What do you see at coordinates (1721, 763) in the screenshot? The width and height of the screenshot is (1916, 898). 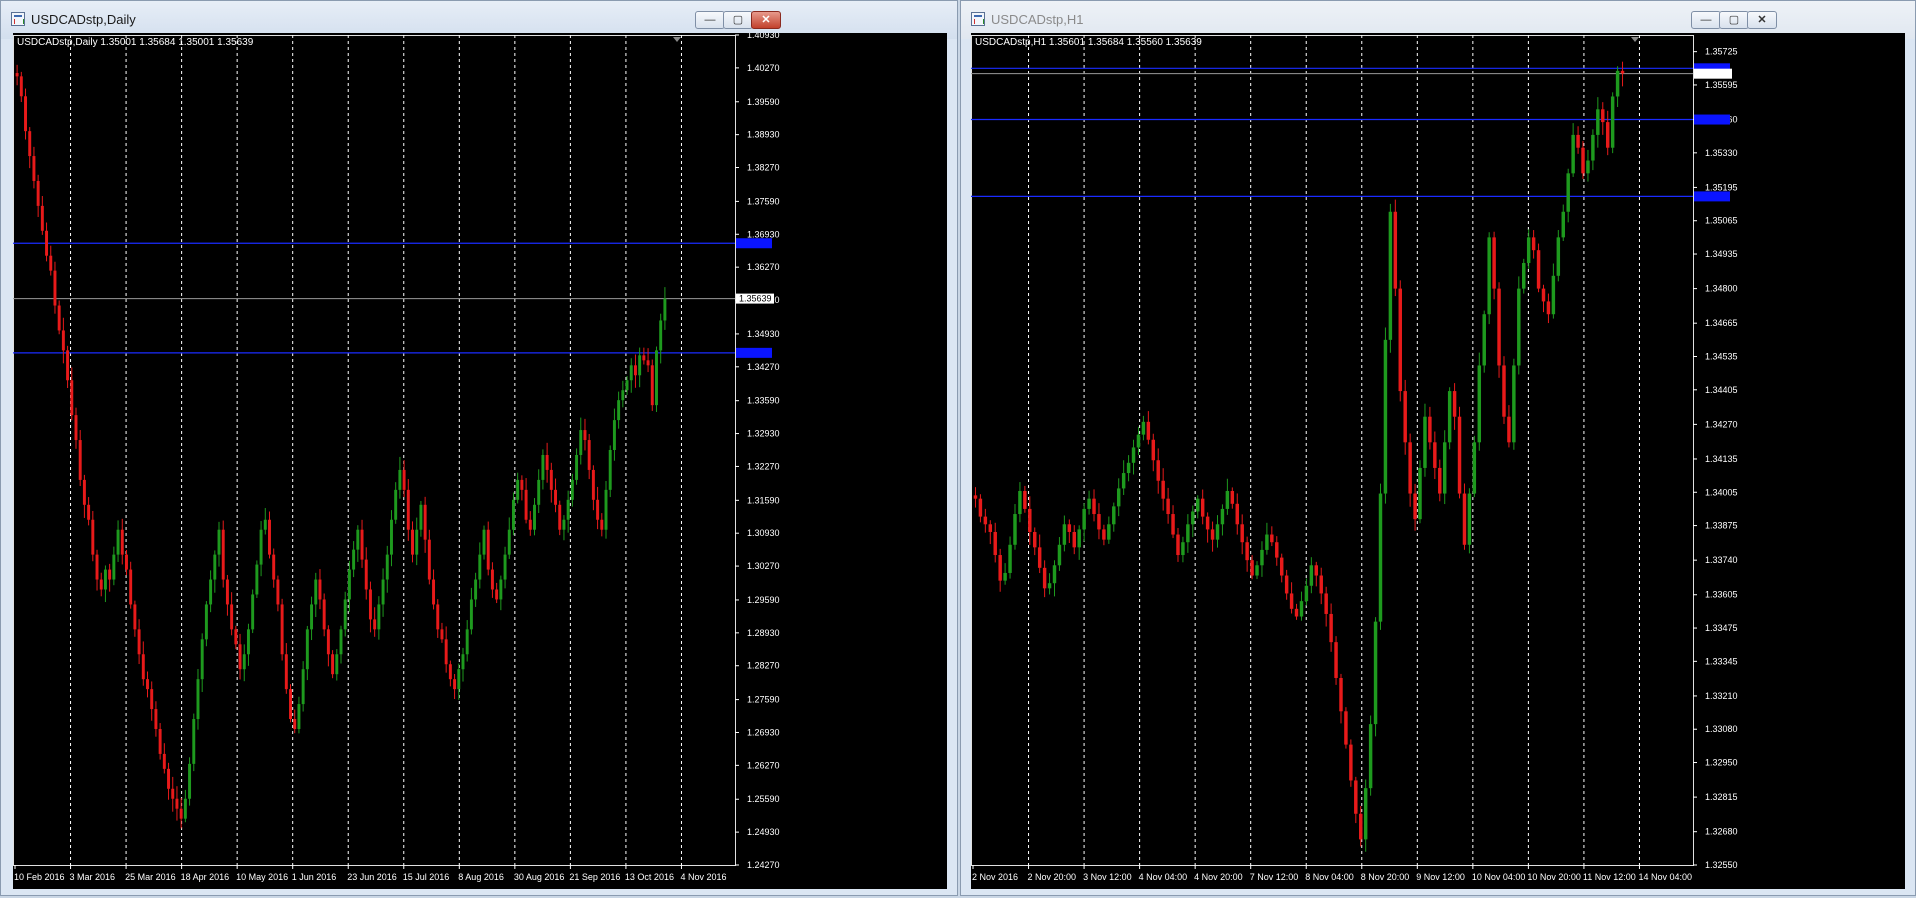 I see `price-axis-label: 1.32950` at bounding box center [1721, 763].